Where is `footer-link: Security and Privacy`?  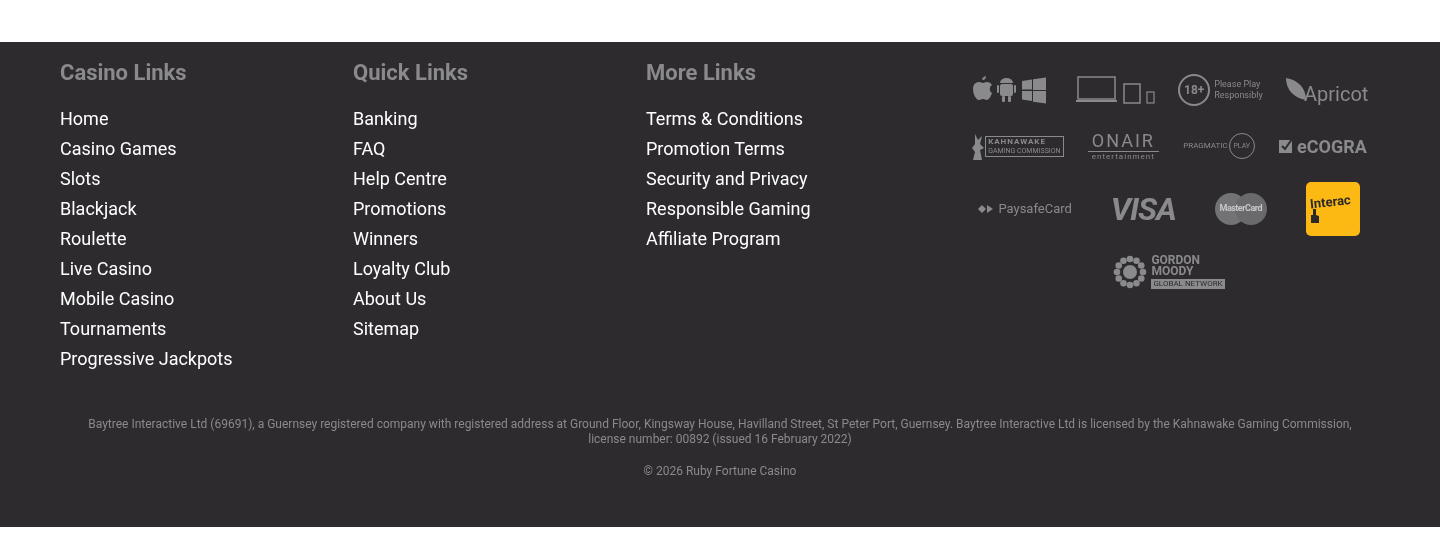 footer-link: Security and Privacy is located at coordinates (727, 179).